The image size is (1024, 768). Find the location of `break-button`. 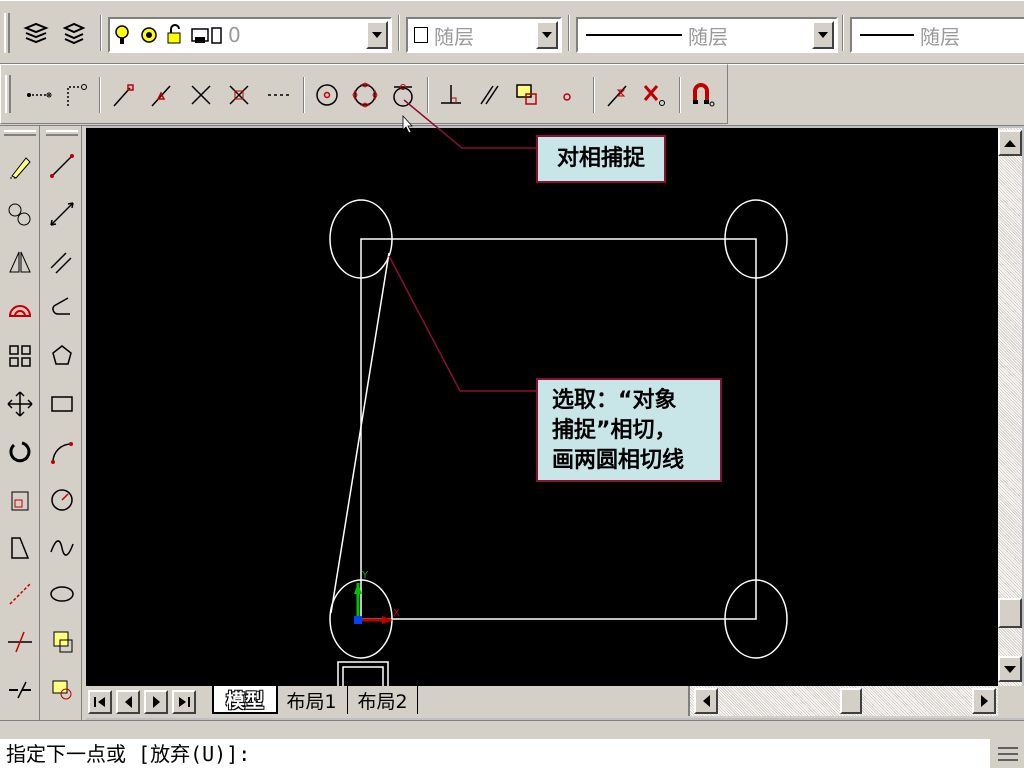

break-button is located at coordinates (20, 690).